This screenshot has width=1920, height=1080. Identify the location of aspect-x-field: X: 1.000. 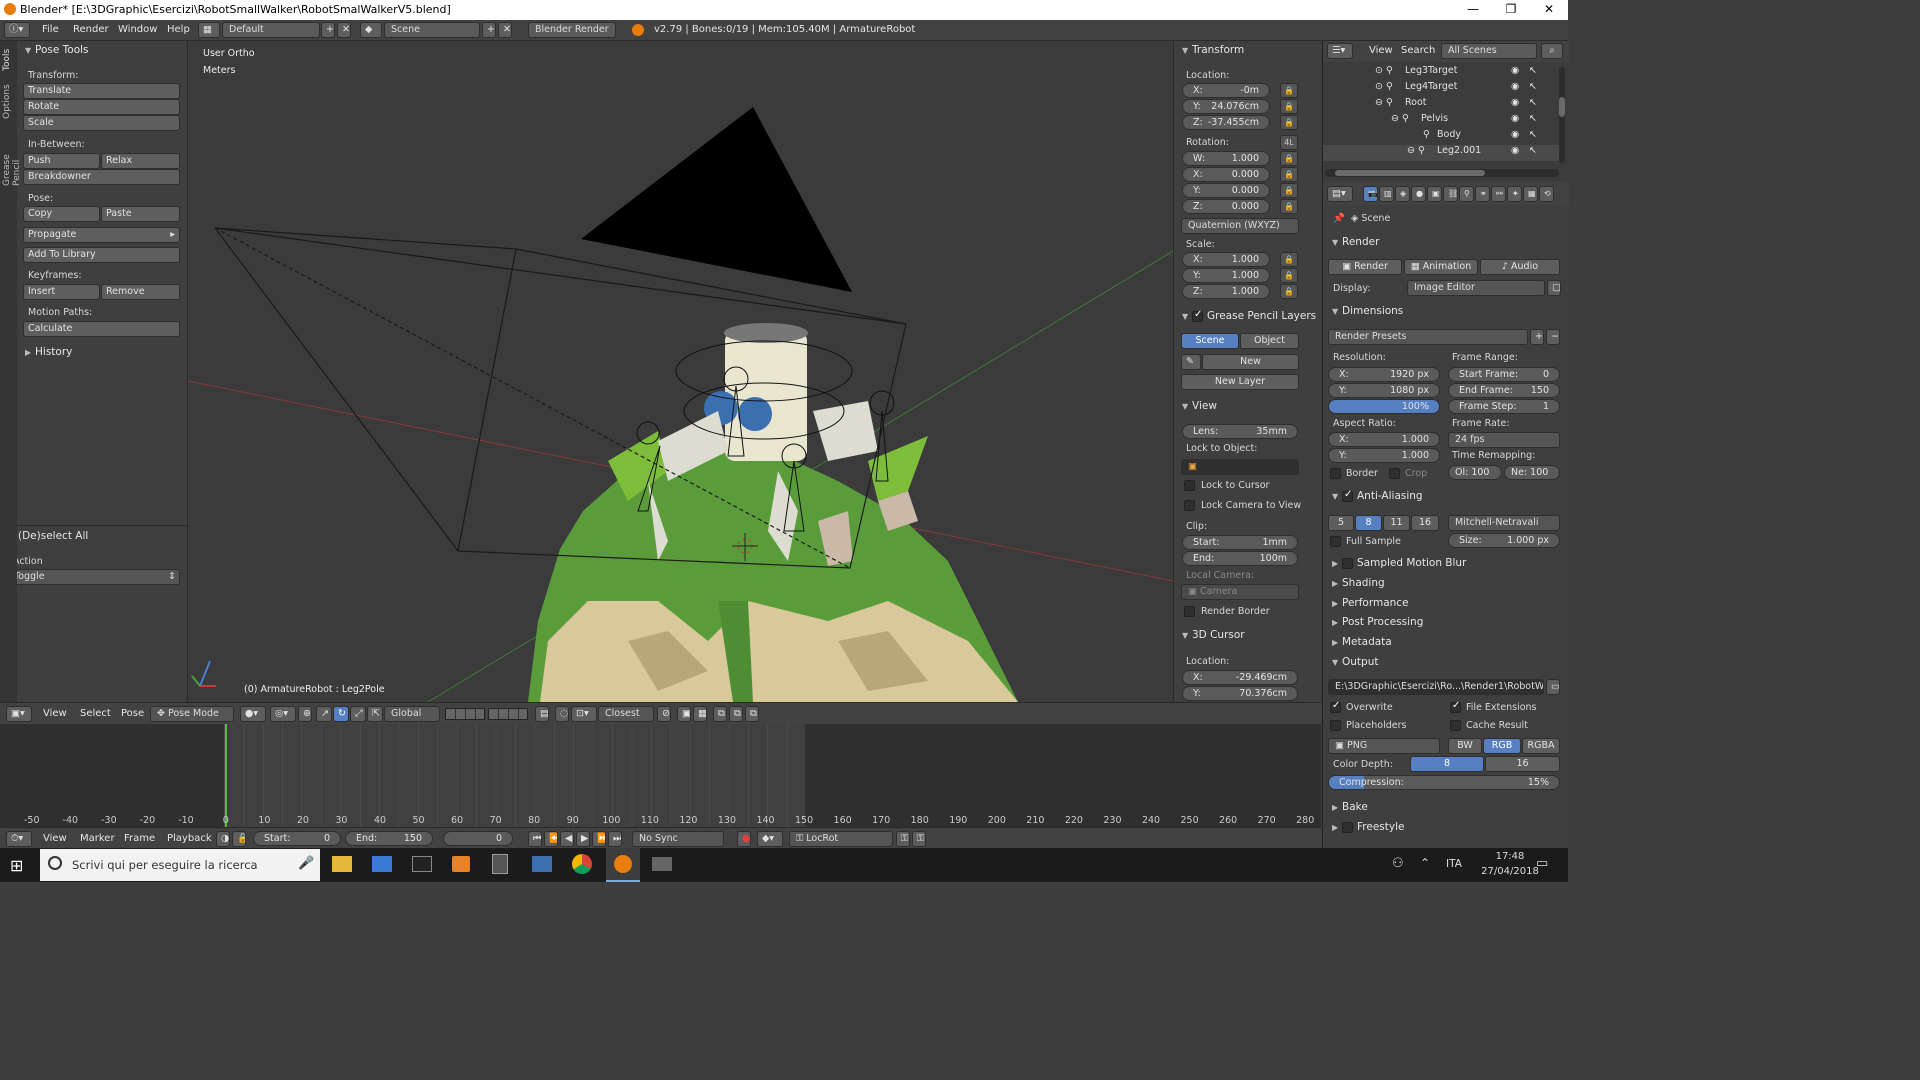
(1384, 439).